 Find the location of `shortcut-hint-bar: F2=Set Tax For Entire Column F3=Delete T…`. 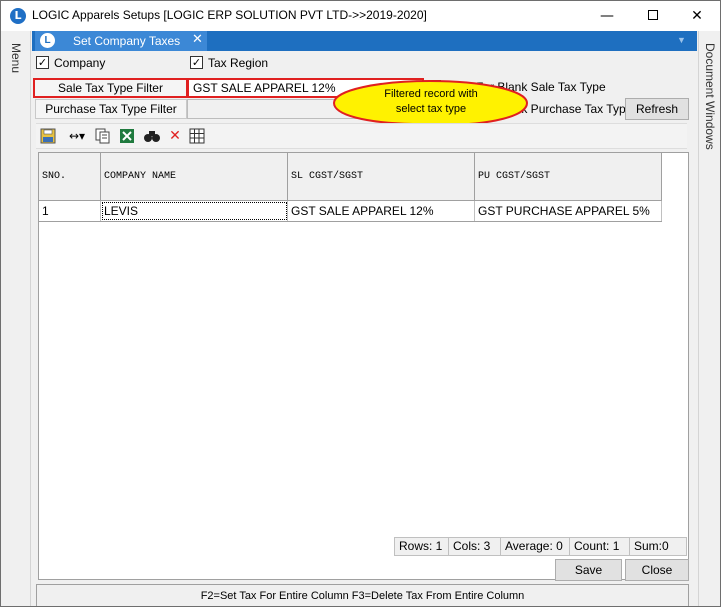

shortcut-hint-bar: F2=Set Tax For Entire Column F3=Delete T… is located at coordinates (362, 595).